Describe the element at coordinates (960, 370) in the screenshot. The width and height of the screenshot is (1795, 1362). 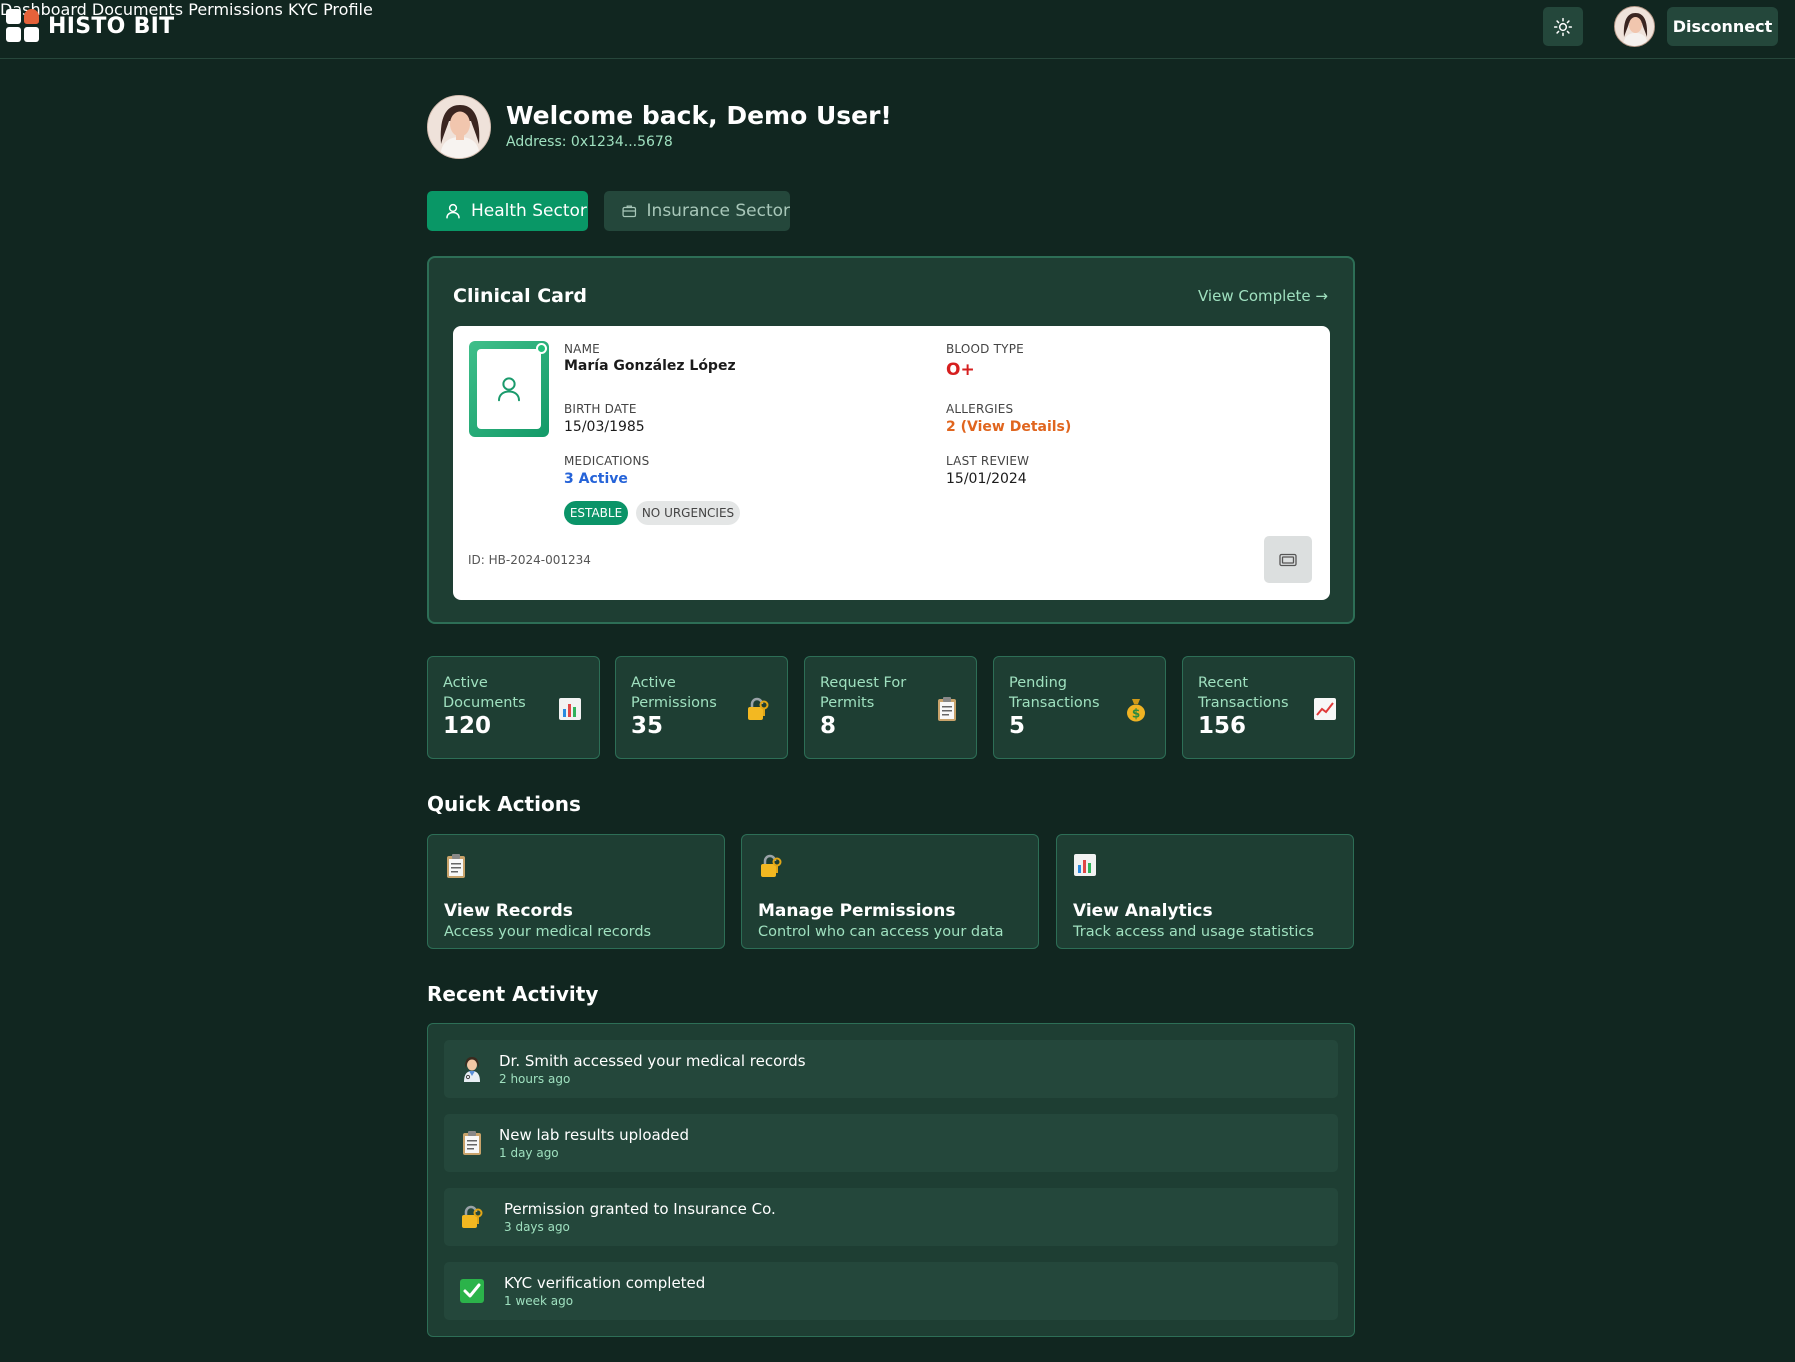
I see `blood-type-value: O+` at that location.